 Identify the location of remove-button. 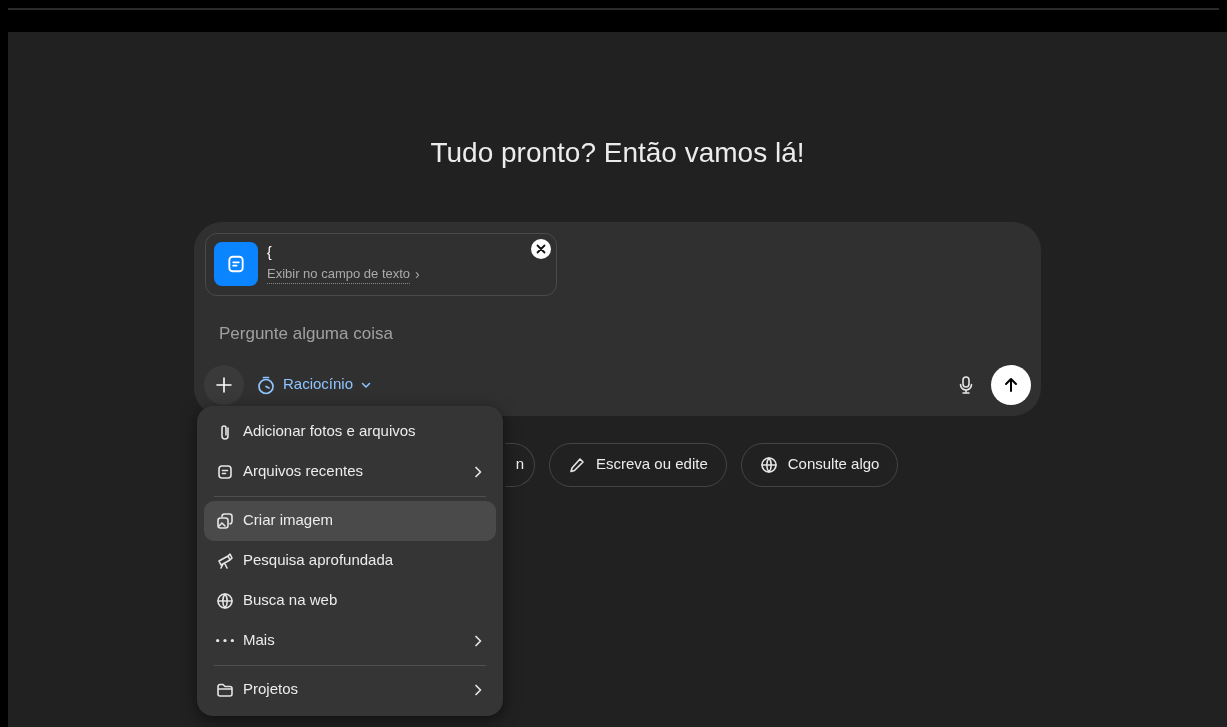
(541, 248).